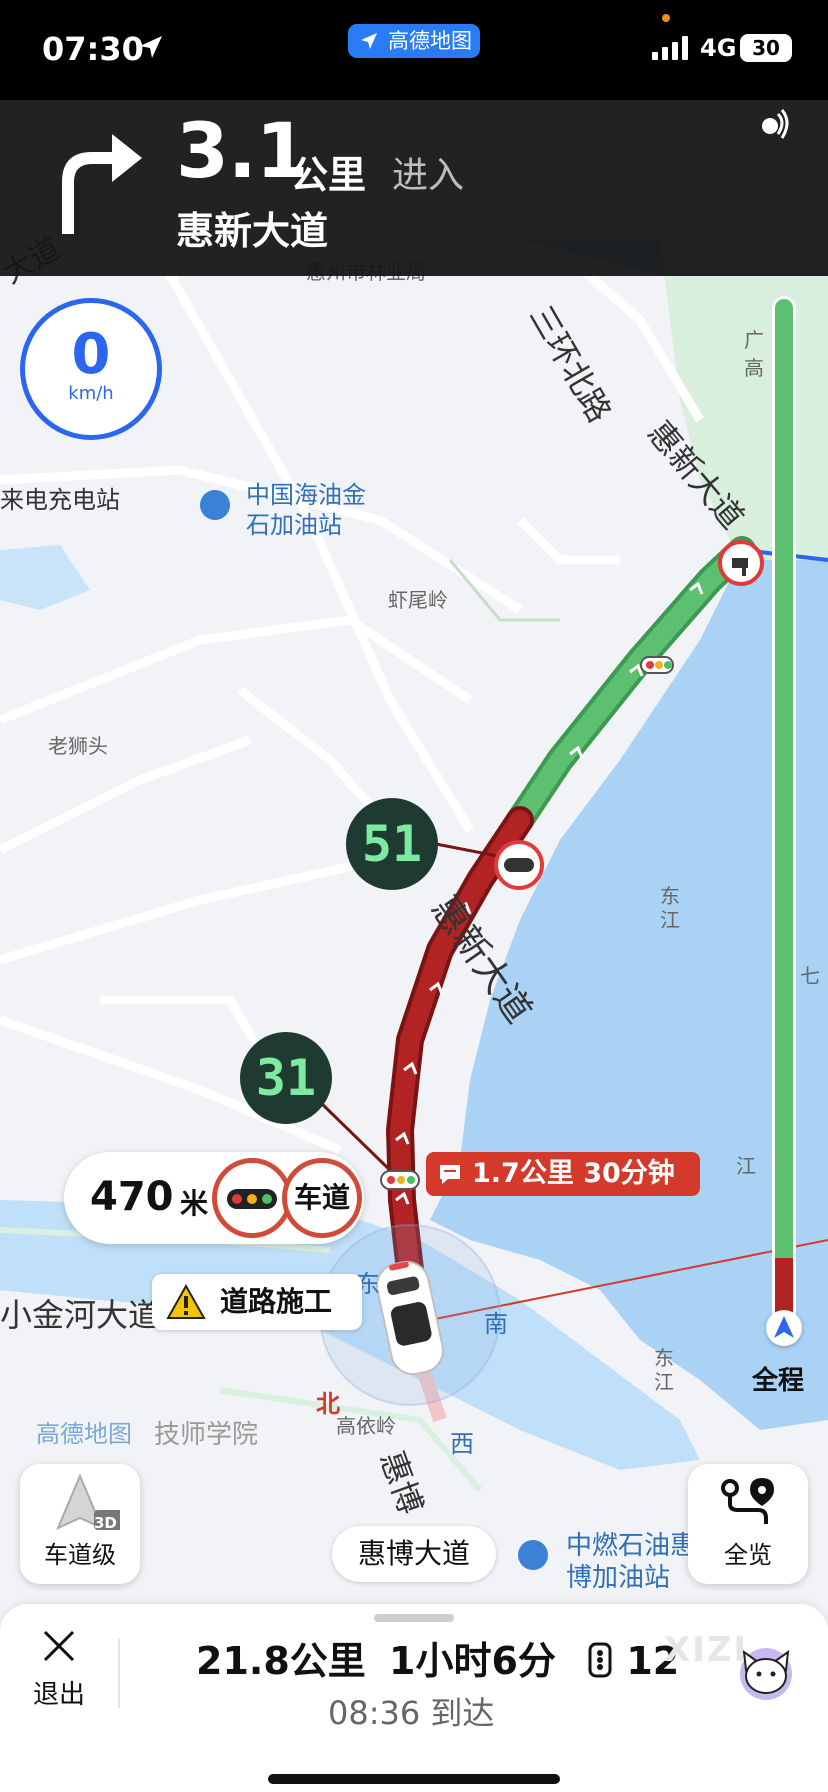  I want to click on app-return-pill: 高德地图, so click(414, 41).